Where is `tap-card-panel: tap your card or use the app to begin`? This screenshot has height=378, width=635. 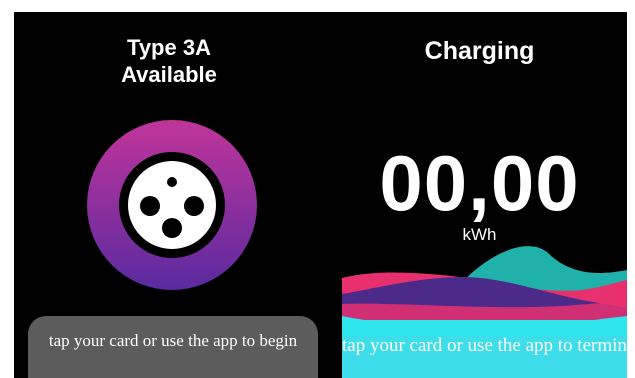
tap-card-panel: tap your card or use the app to begin is located at coordinates (173, 347).